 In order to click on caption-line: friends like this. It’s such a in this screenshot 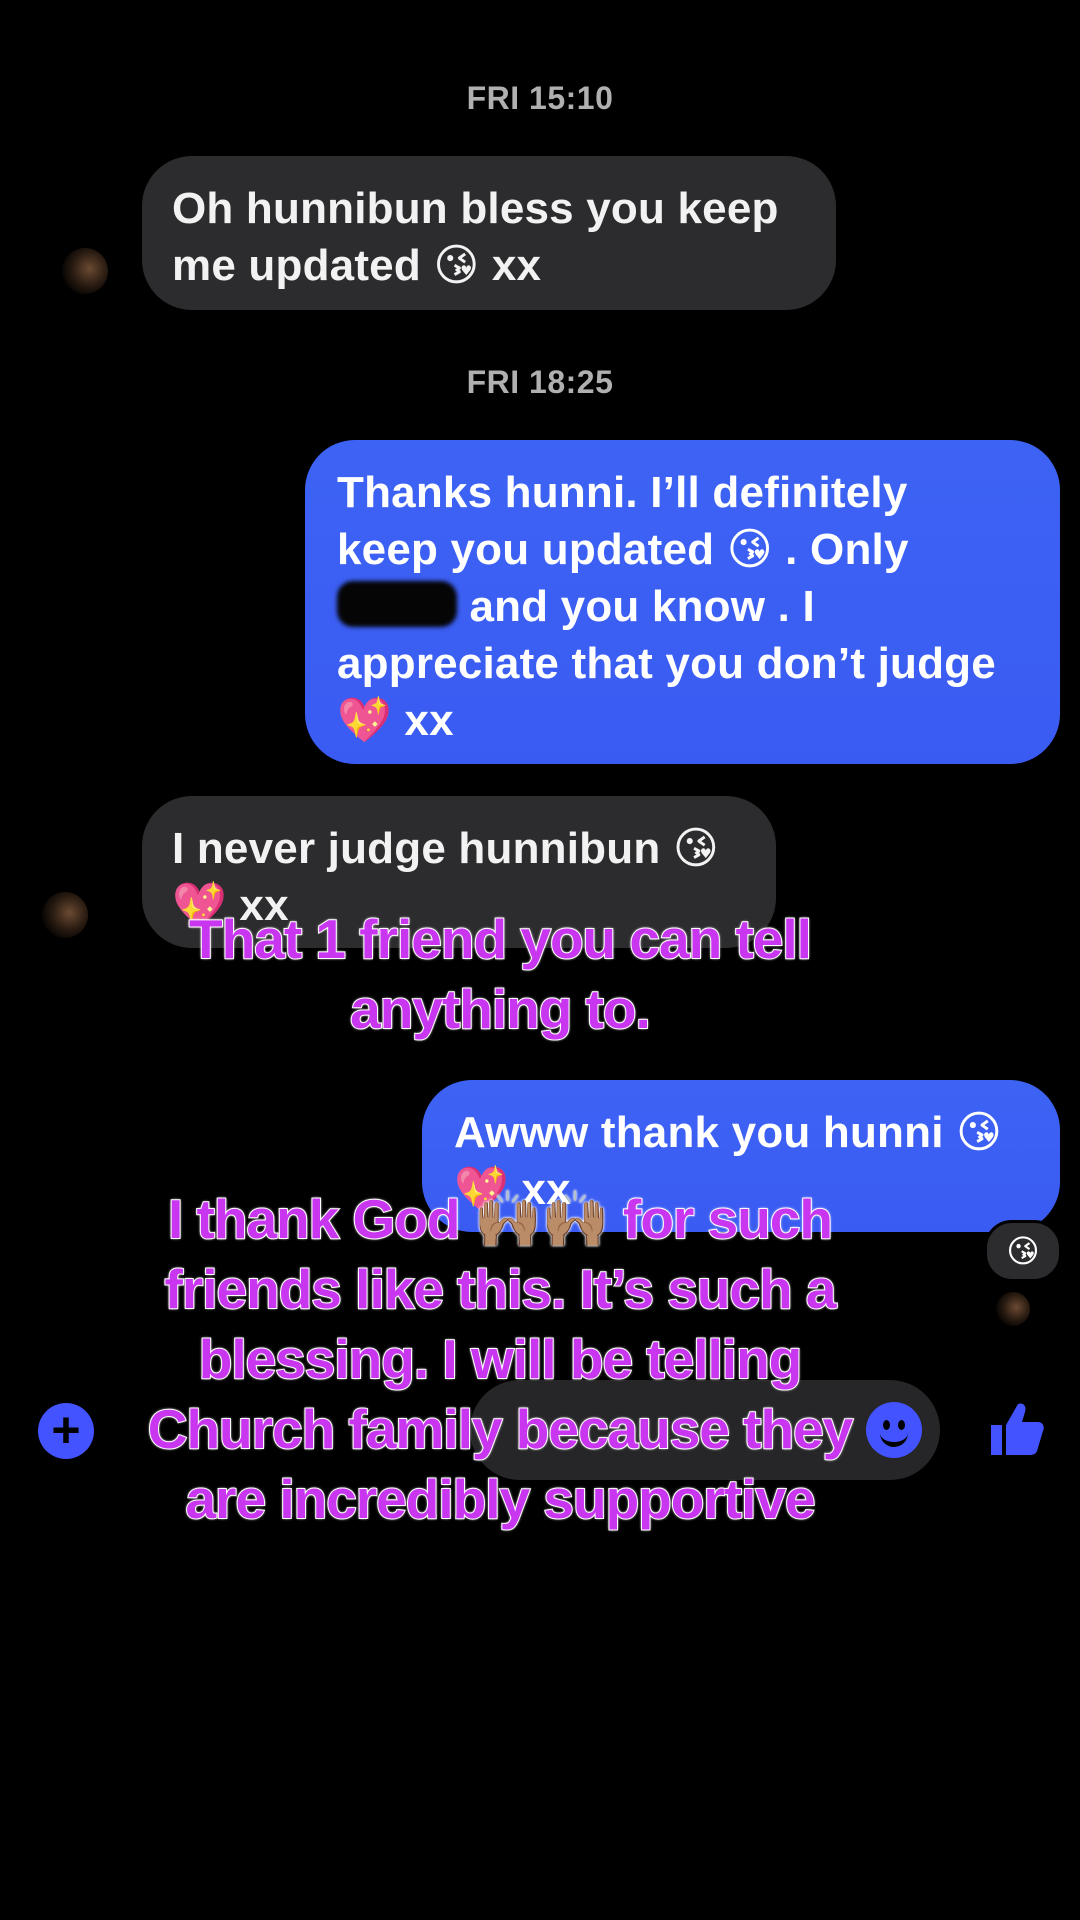, I will do `click(501, 1289)`.